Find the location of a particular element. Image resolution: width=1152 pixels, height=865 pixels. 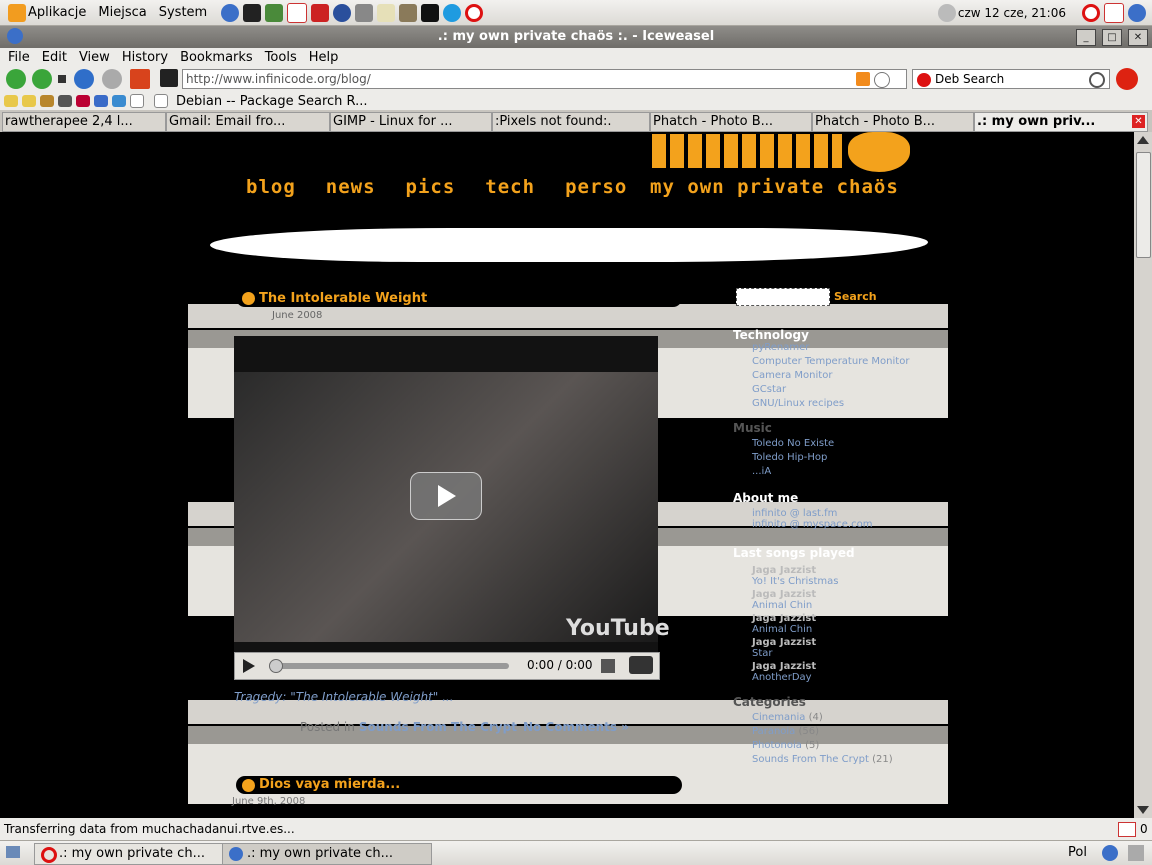

sidebar-link: infinito @ myspace.com is located at coordinates (840, 524).